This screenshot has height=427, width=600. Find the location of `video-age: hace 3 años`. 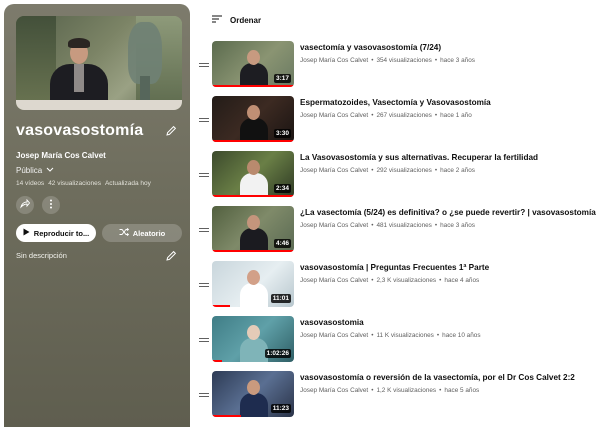

video-age: hace 3 años is located at coordinates (457, 225).